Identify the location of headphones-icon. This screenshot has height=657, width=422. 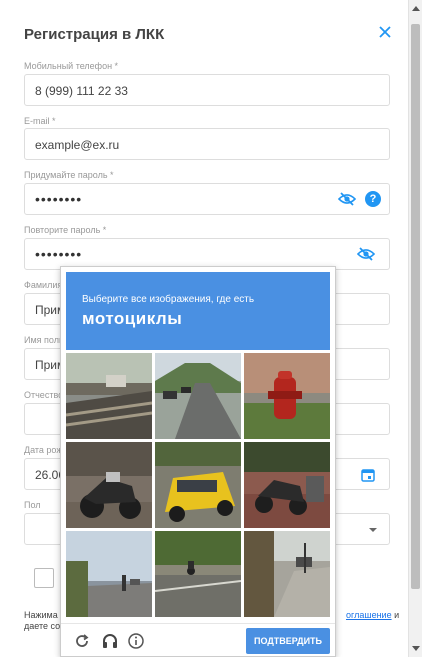
(110, 641).